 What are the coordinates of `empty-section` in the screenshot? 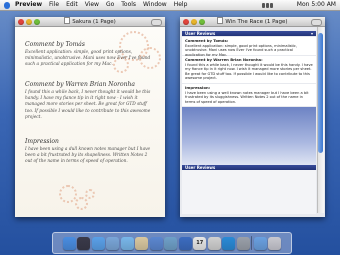 It's located at (249, 192).